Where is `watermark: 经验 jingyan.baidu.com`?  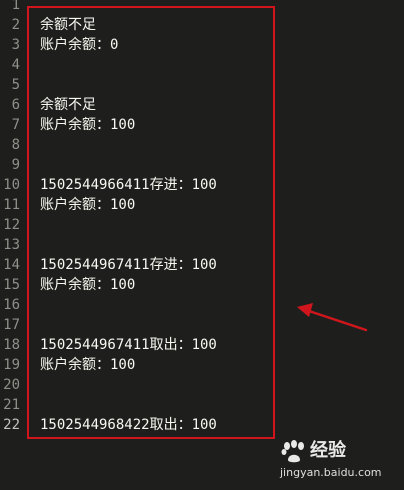 watermark: 经验 jingyan.baidu.com is located at coordinates (336, 460).